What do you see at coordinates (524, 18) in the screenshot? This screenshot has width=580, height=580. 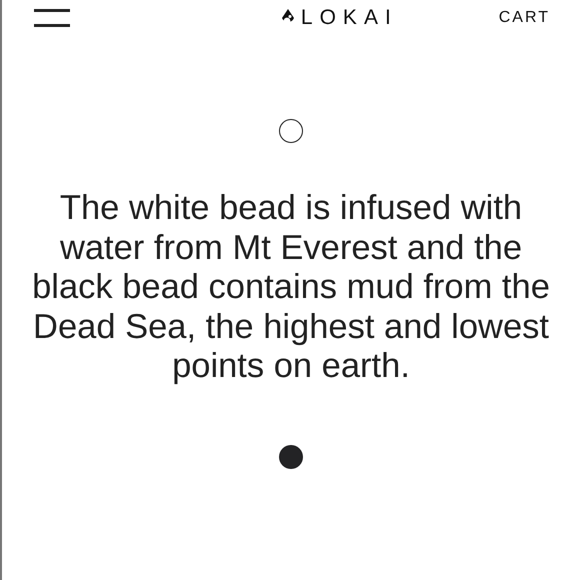 I see `cart-link: CART` at bounding box center [524, 18].